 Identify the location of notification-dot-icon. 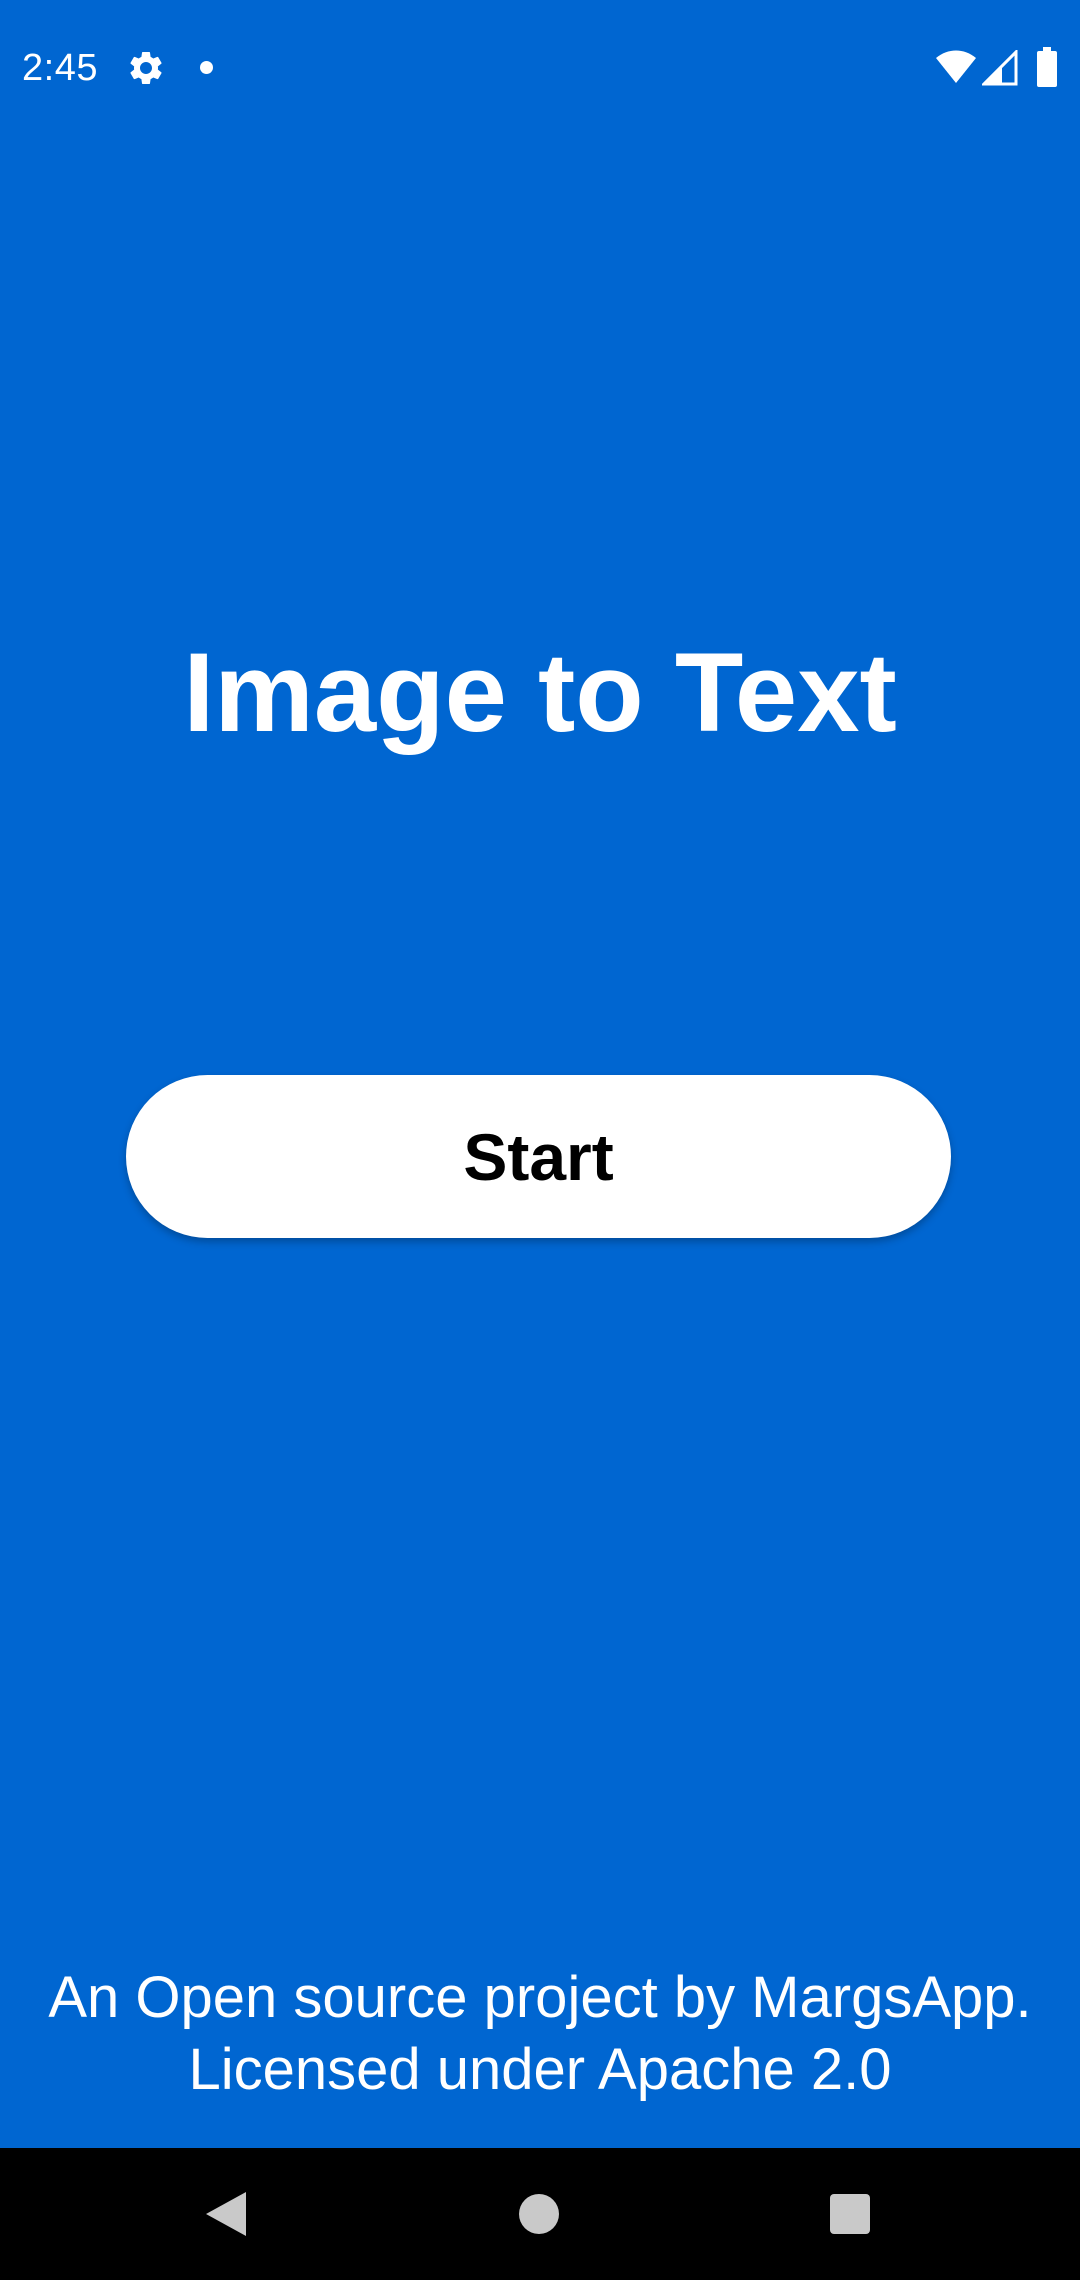
(206, 67).